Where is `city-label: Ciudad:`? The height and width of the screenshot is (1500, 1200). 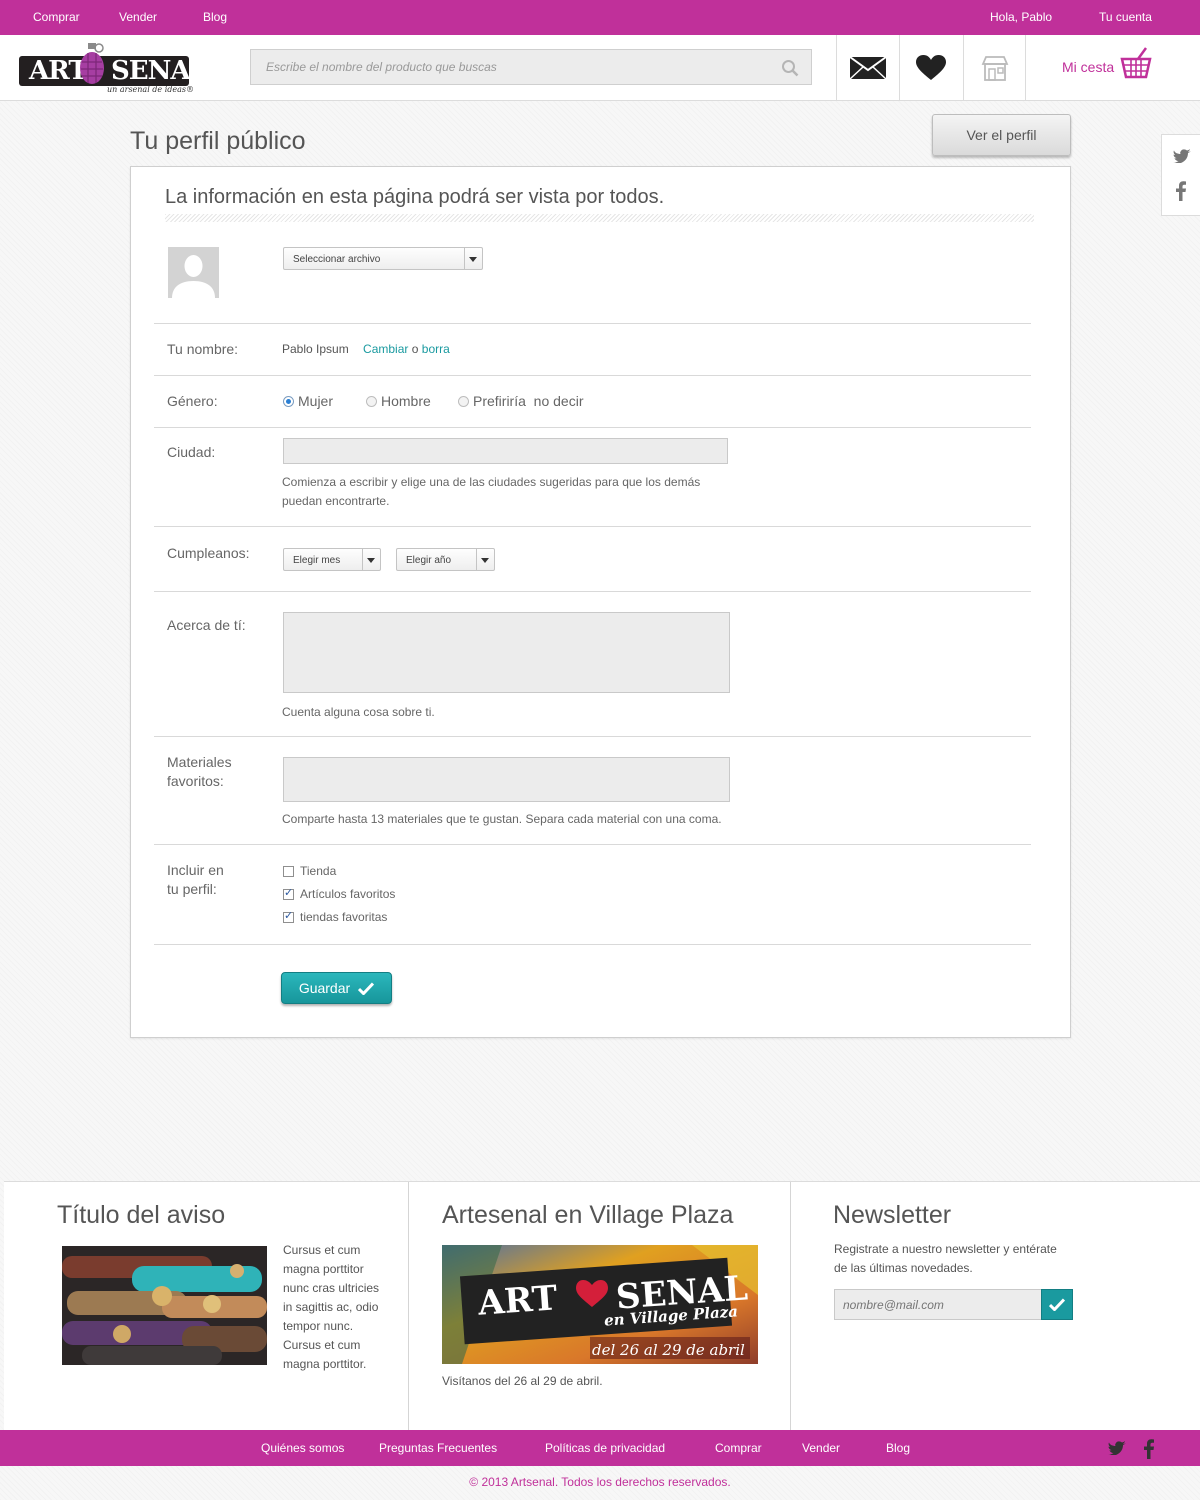 city-label: Ciudad: is located at coordinates (191, 452).